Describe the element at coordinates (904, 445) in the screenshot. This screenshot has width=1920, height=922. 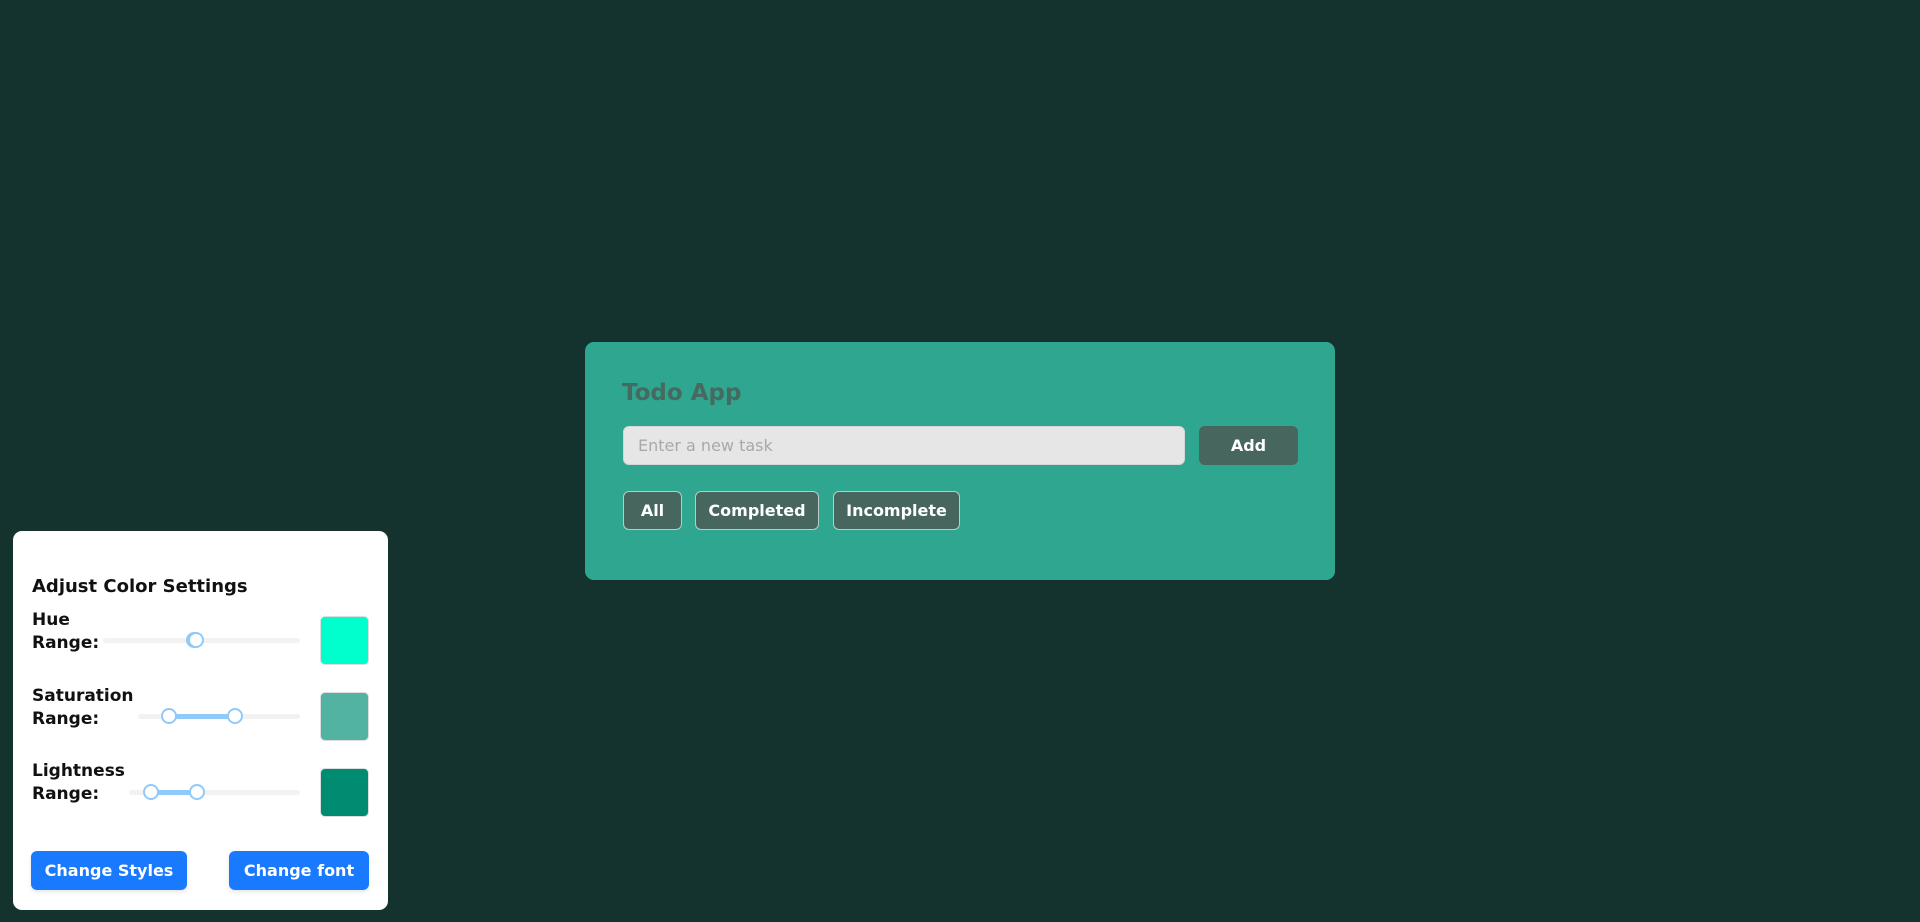
I see `new-task-input` at that location.